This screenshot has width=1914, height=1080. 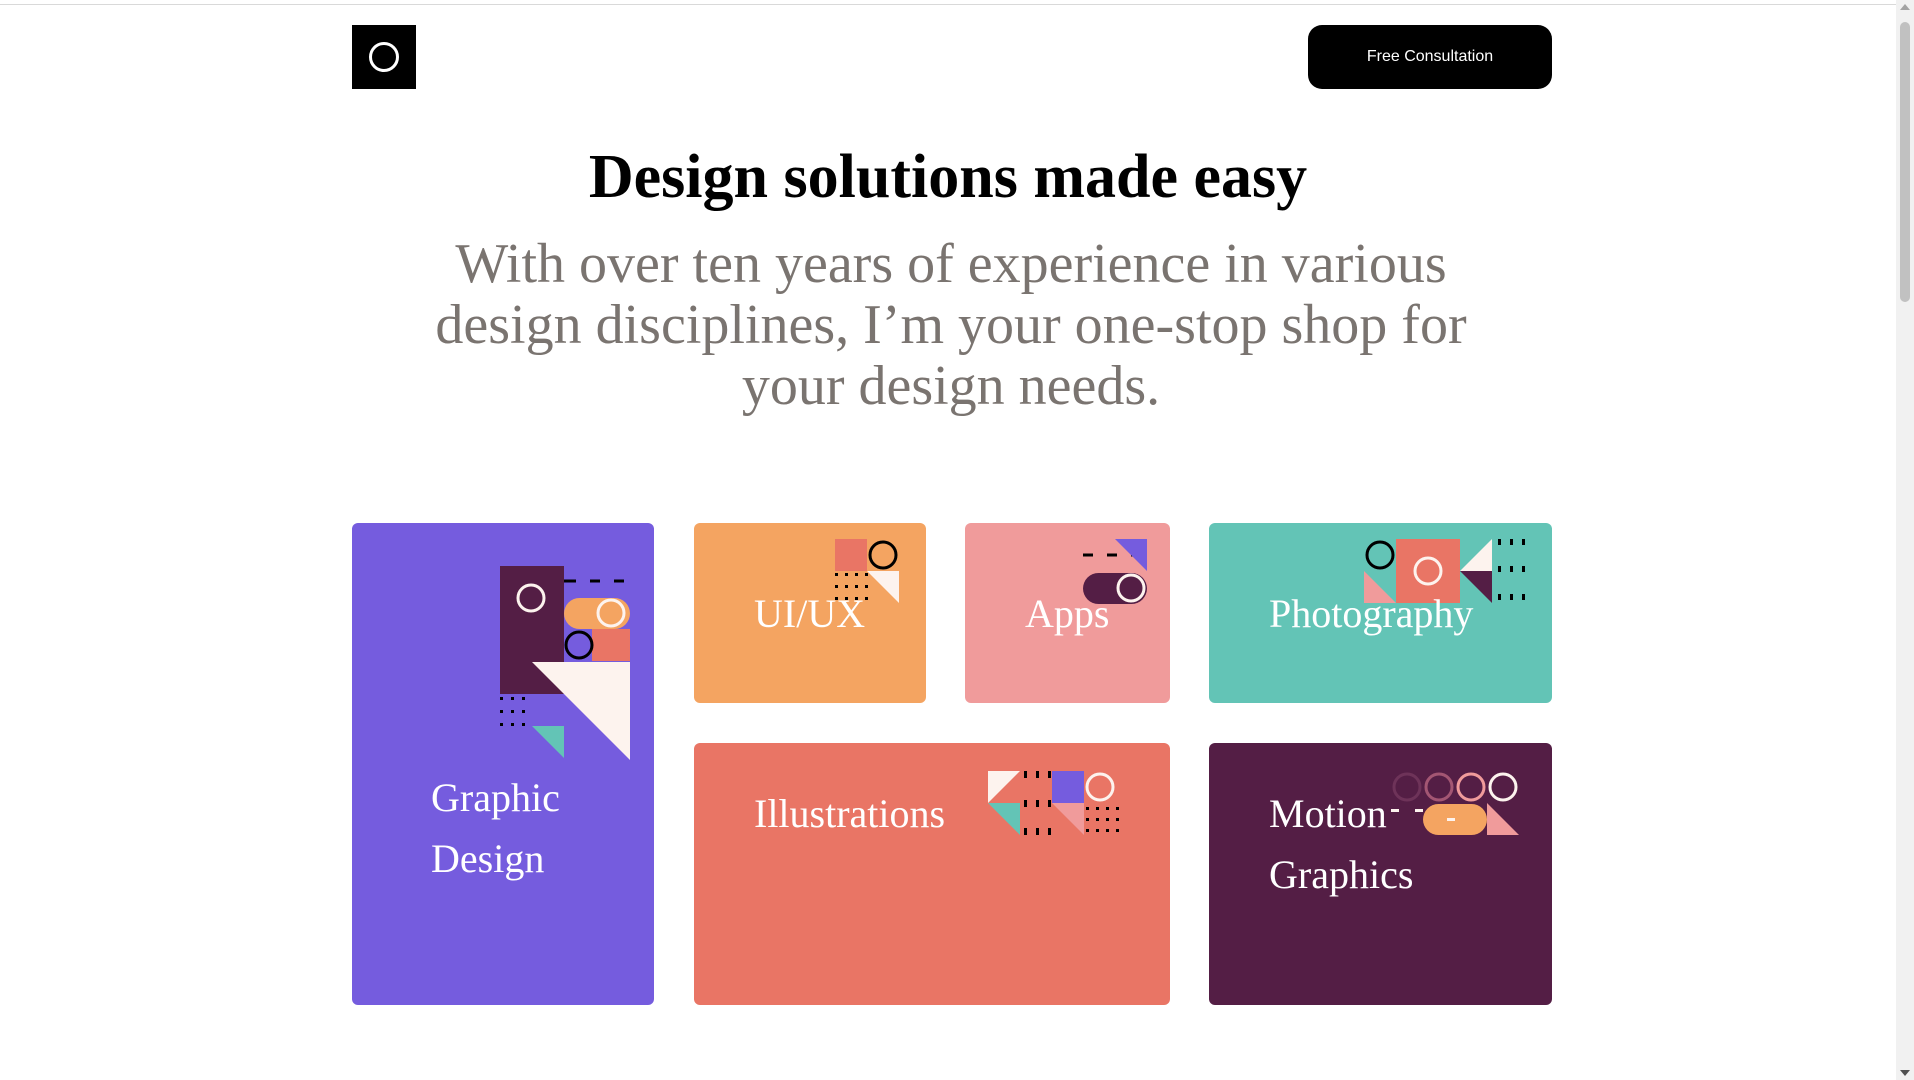 I want to click on service-card-apps: Apps, so click(x=1067, y=613).